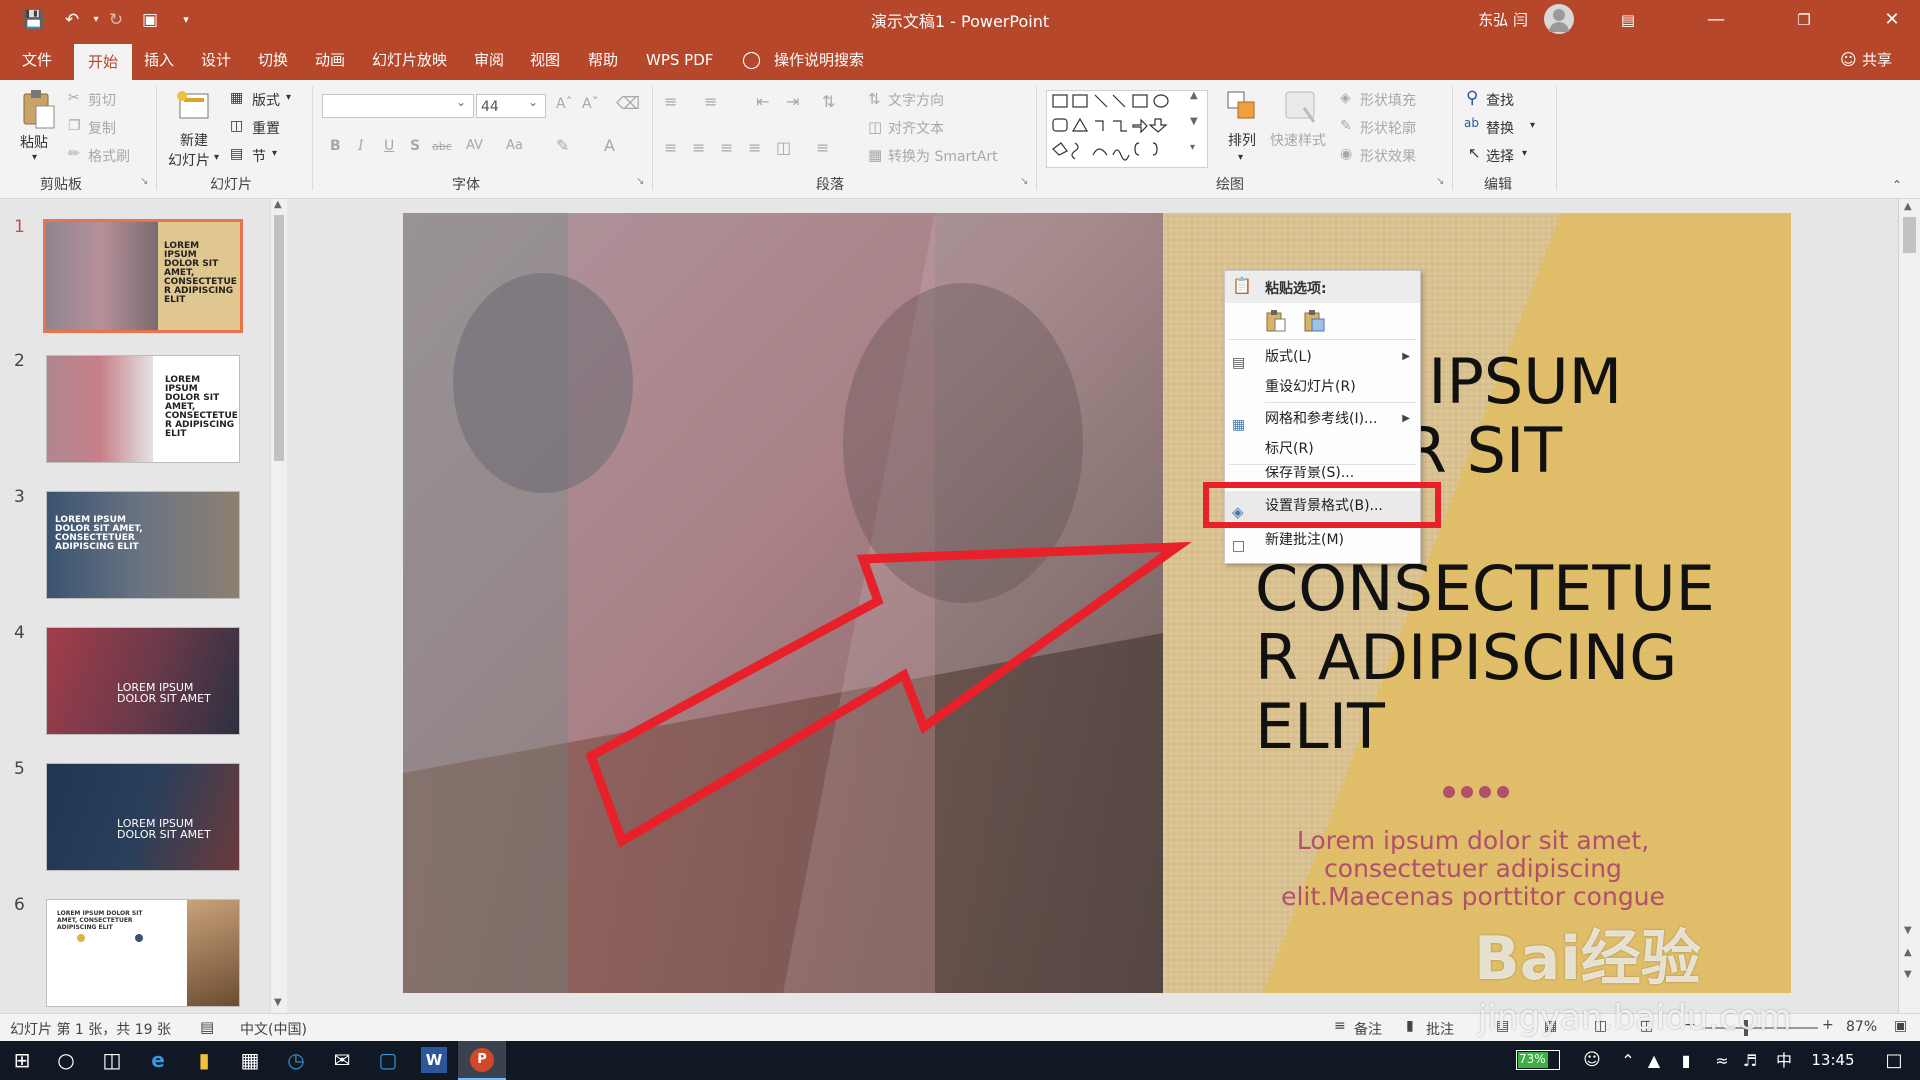 This screenshot has width=1920, height=1080. What do you see at coordinates (1440, 1029) in the screenshot?
I see `comments-button: 批注` at bounding box center [1440, 1029].